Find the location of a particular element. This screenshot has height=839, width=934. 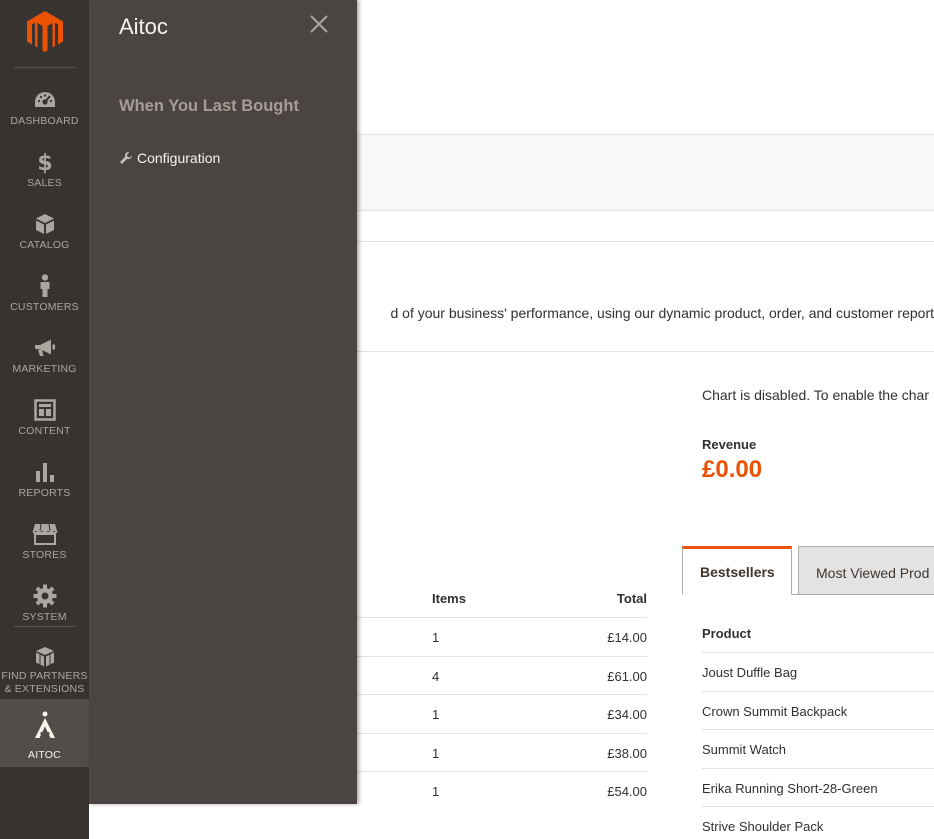

menu-label-aitoc: AITOC is located at coordinates (44, 755).